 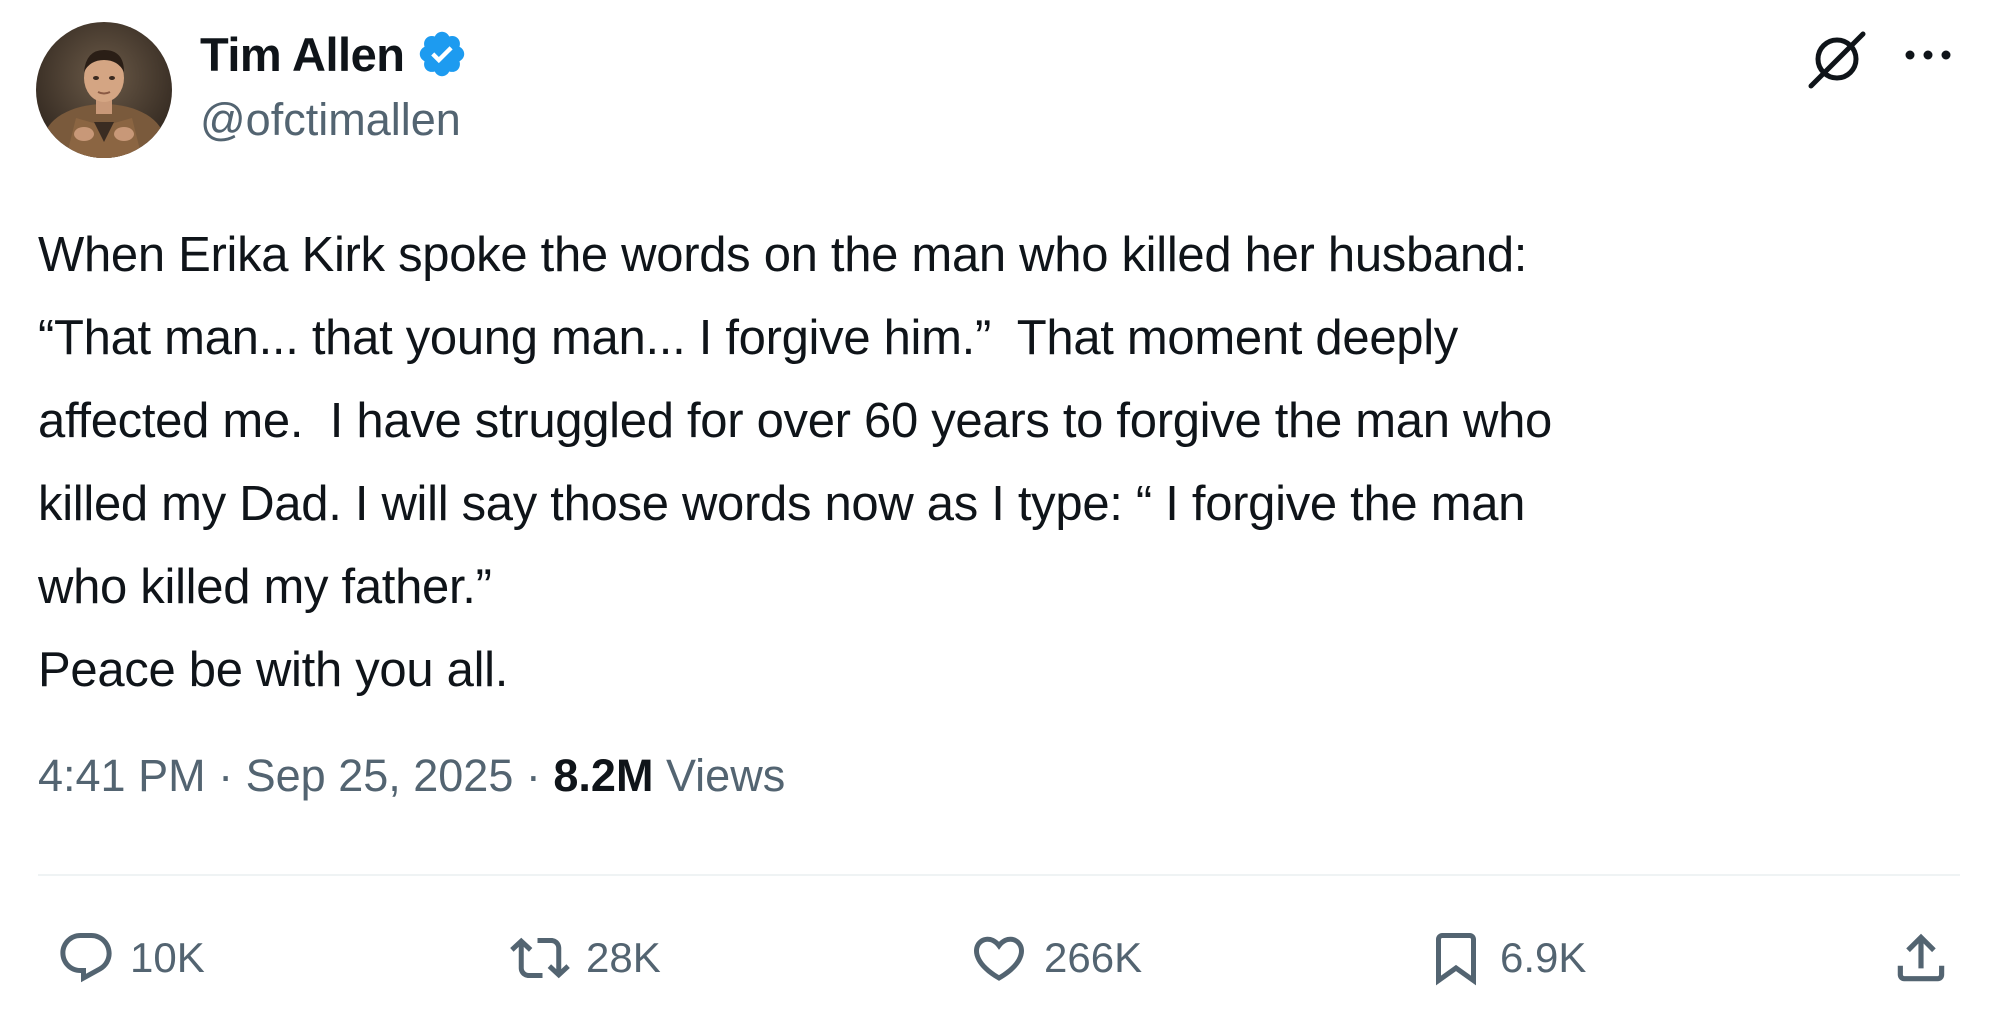 I want to click on repost-button: 28K, so click(x=584, y=958).